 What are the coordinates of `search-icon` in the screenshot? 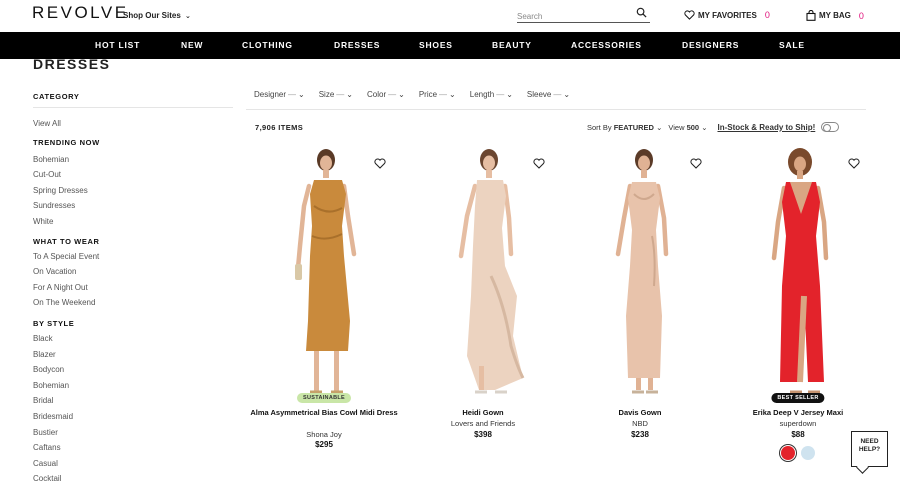 It's located at (641, 12).